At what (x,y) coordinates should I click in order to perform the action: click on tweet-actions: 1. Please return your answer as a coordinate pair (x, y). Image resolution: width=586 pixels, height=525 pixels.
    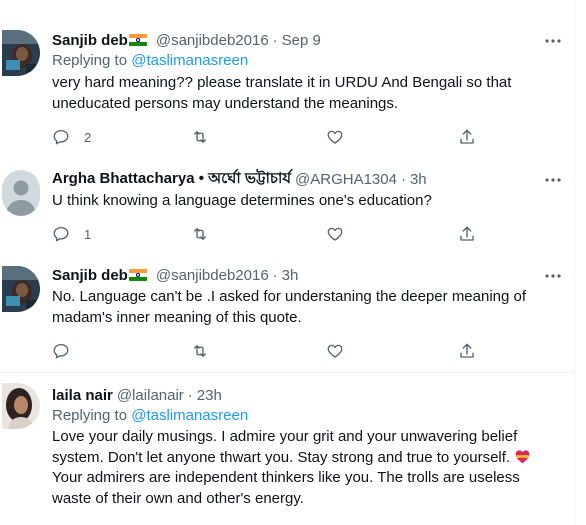
    Looking at the image, I should click on (272, 234).